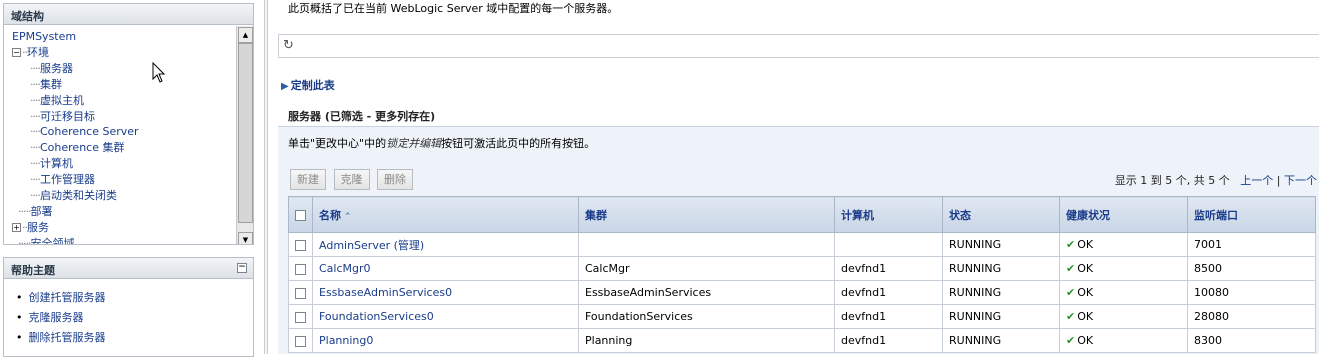 This screenshot has width=1319, height=357. I want to click on column-header-health: 健康状况, so click(1123, 214).